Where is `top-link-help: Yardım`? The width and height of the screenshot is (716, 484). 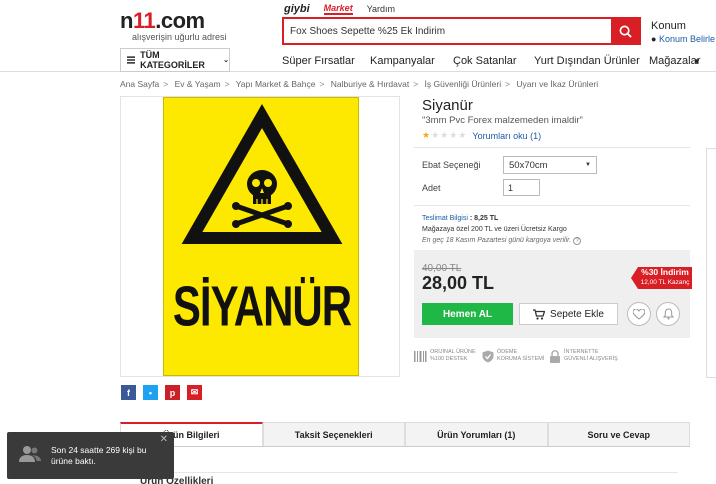
top-link-help: Yardım is located at coordinates (381, 9).